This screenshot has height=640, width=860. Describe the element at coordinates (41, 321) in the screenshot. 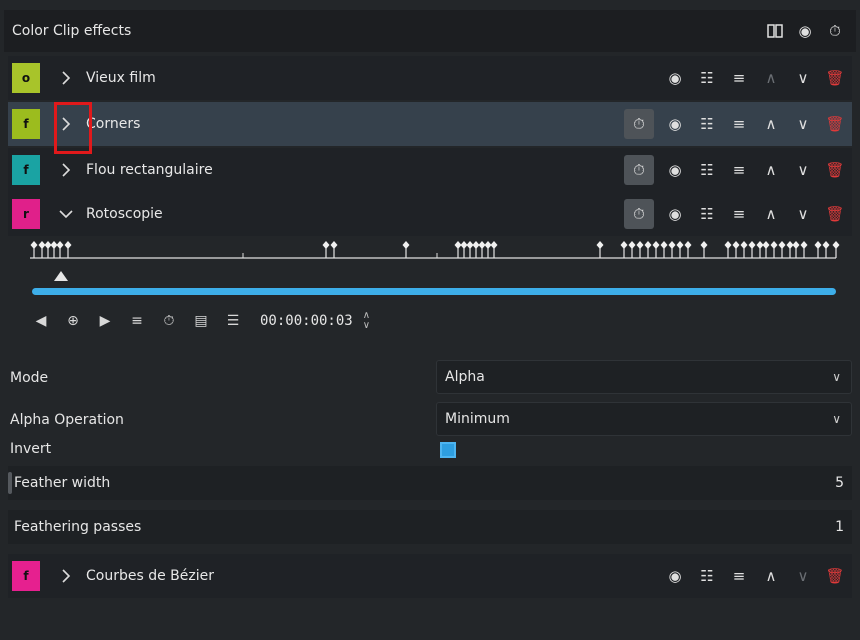

I see `previous-keyframe-icon: ◀` at that location.